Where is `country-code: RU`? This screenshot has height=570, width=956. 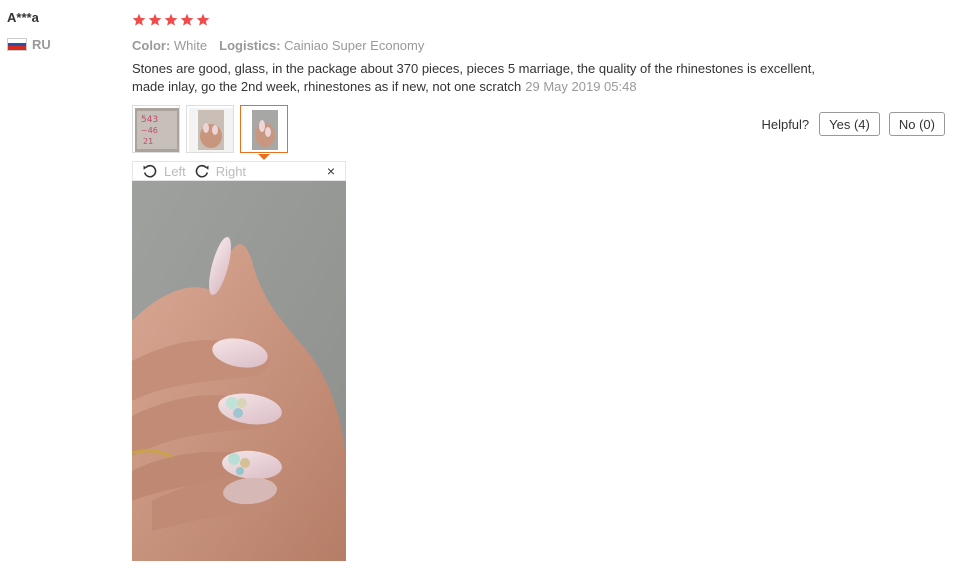
country-code: RU is located at coordinates (41, 44).